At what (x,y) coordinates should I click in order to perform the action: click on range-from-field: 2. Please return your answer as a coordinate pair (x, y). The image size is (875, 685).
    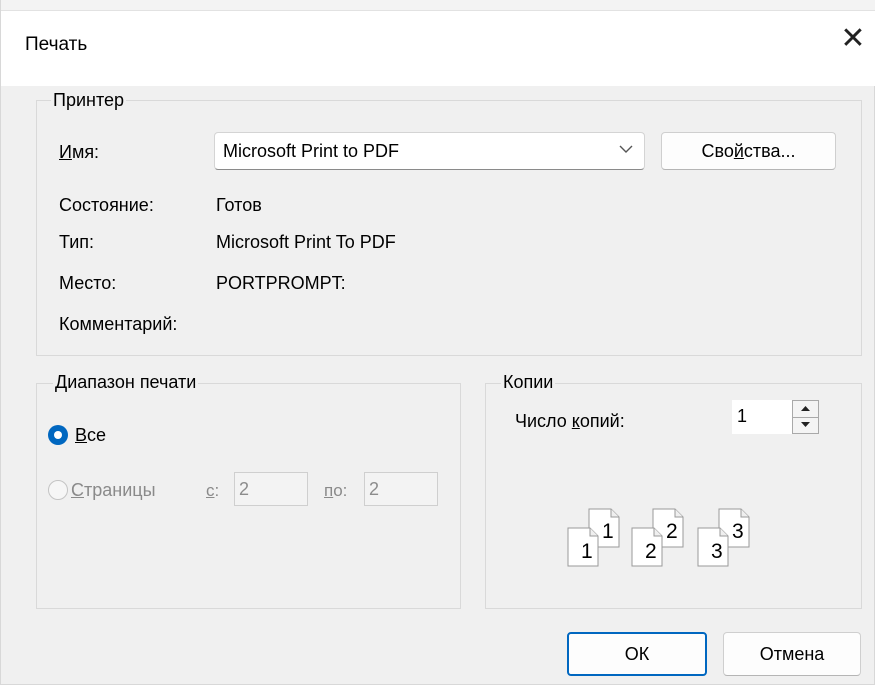
    Looking at the image, I should click on (271, 489).